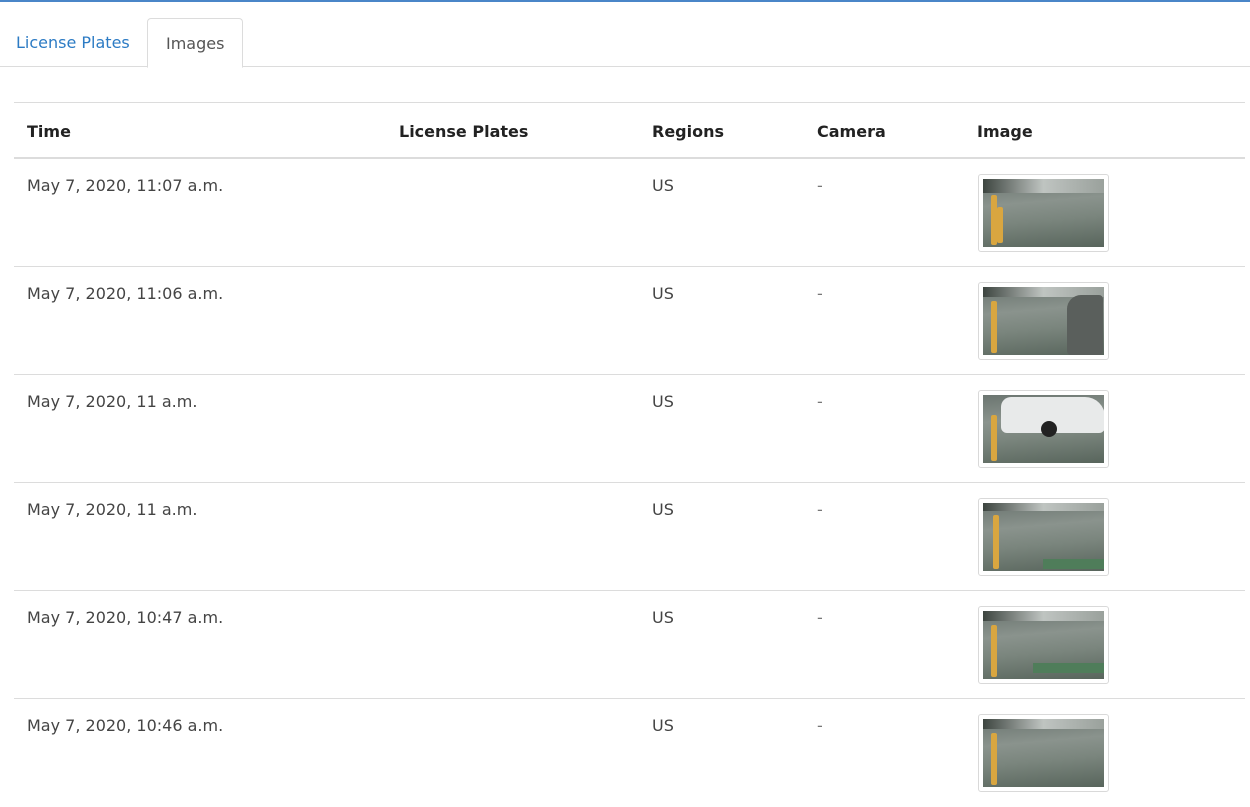 The image size is (1250, 807). What do you see at coordinates (629, 321) in the screenshot?
I see `table-row: May 7, 2020, 11:06 a.m. US -` at bounding box center [629, 321].